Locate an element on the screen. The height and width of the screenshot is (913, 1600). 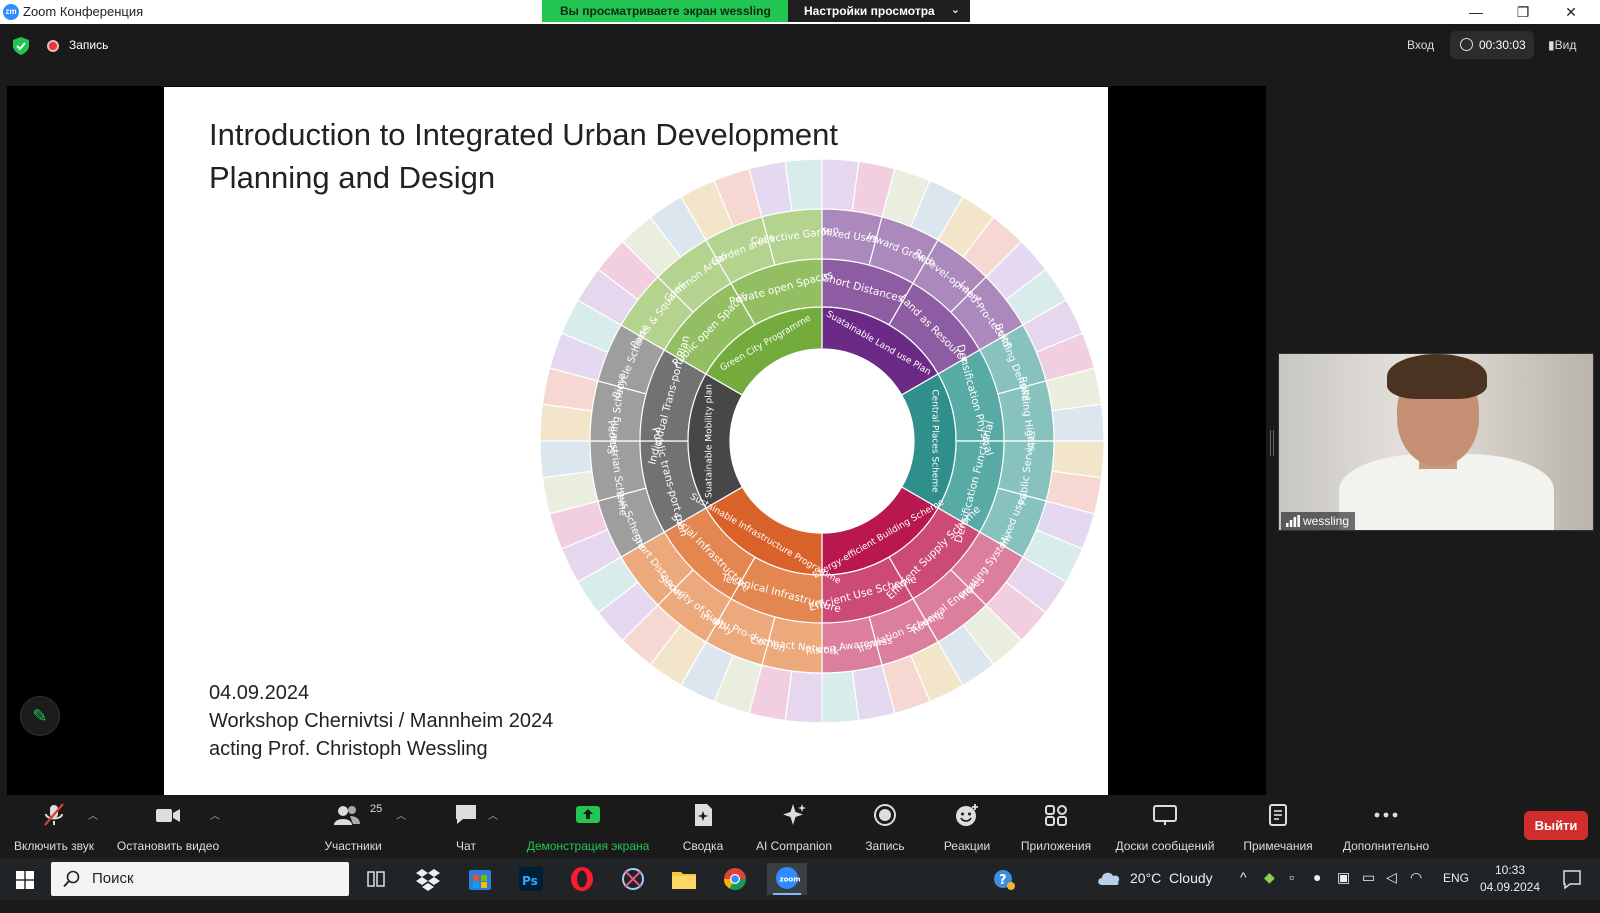
unmute-button: Включить звук is located at coordinates (54, 826).